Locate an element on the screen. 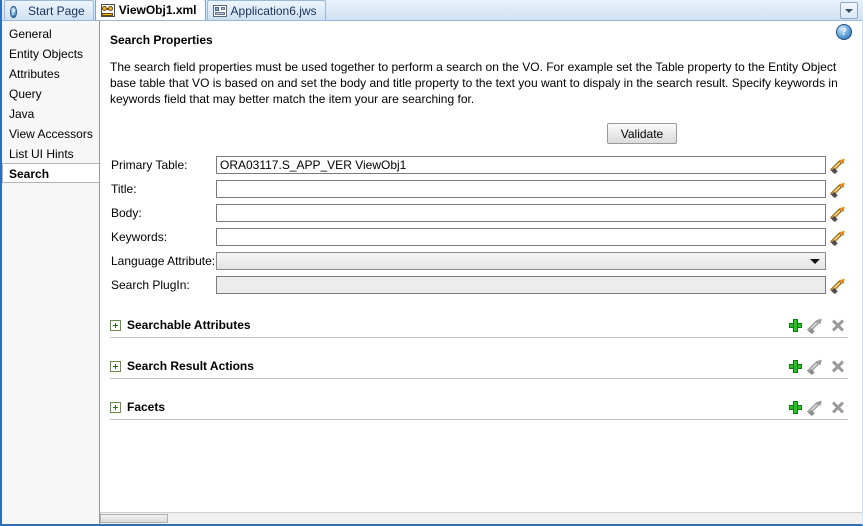  scrollbar-thumb is located at coordinates (134, 518).